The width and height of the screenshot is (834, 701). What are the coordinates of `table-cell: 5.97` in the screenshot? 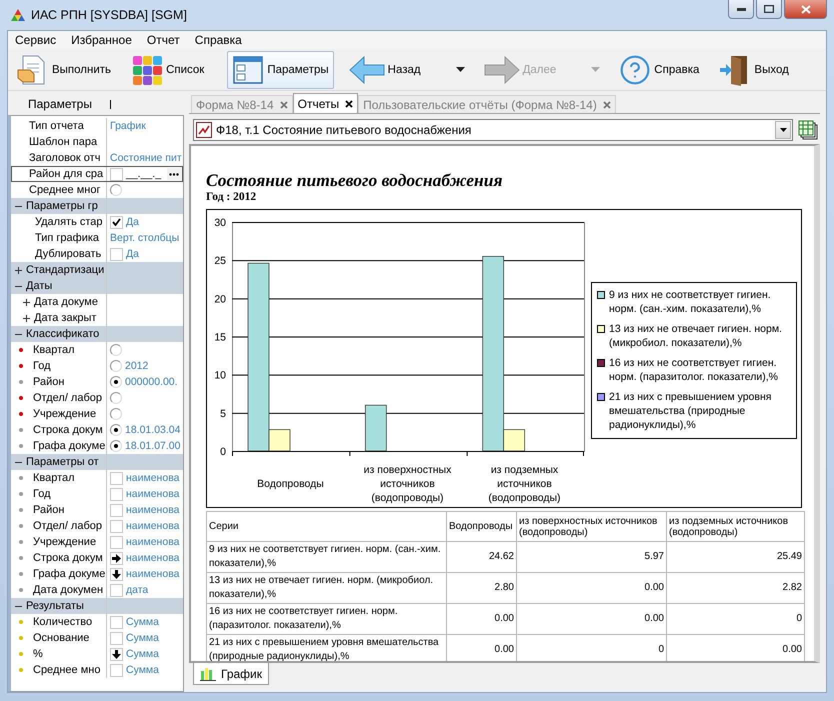 It's located at (591, 557).